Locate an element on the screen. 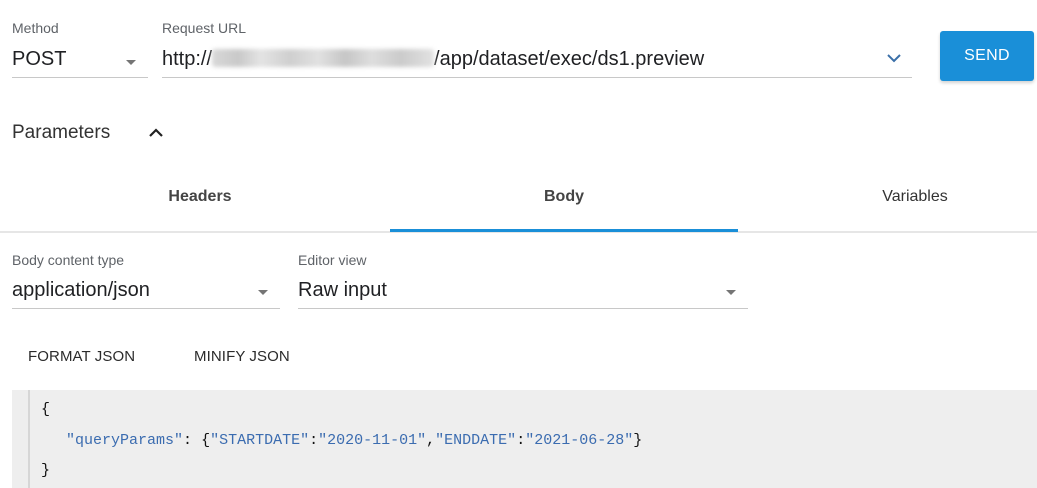 The image size is (1037, 488). method-select: POST is located at coordinates (80, 62).